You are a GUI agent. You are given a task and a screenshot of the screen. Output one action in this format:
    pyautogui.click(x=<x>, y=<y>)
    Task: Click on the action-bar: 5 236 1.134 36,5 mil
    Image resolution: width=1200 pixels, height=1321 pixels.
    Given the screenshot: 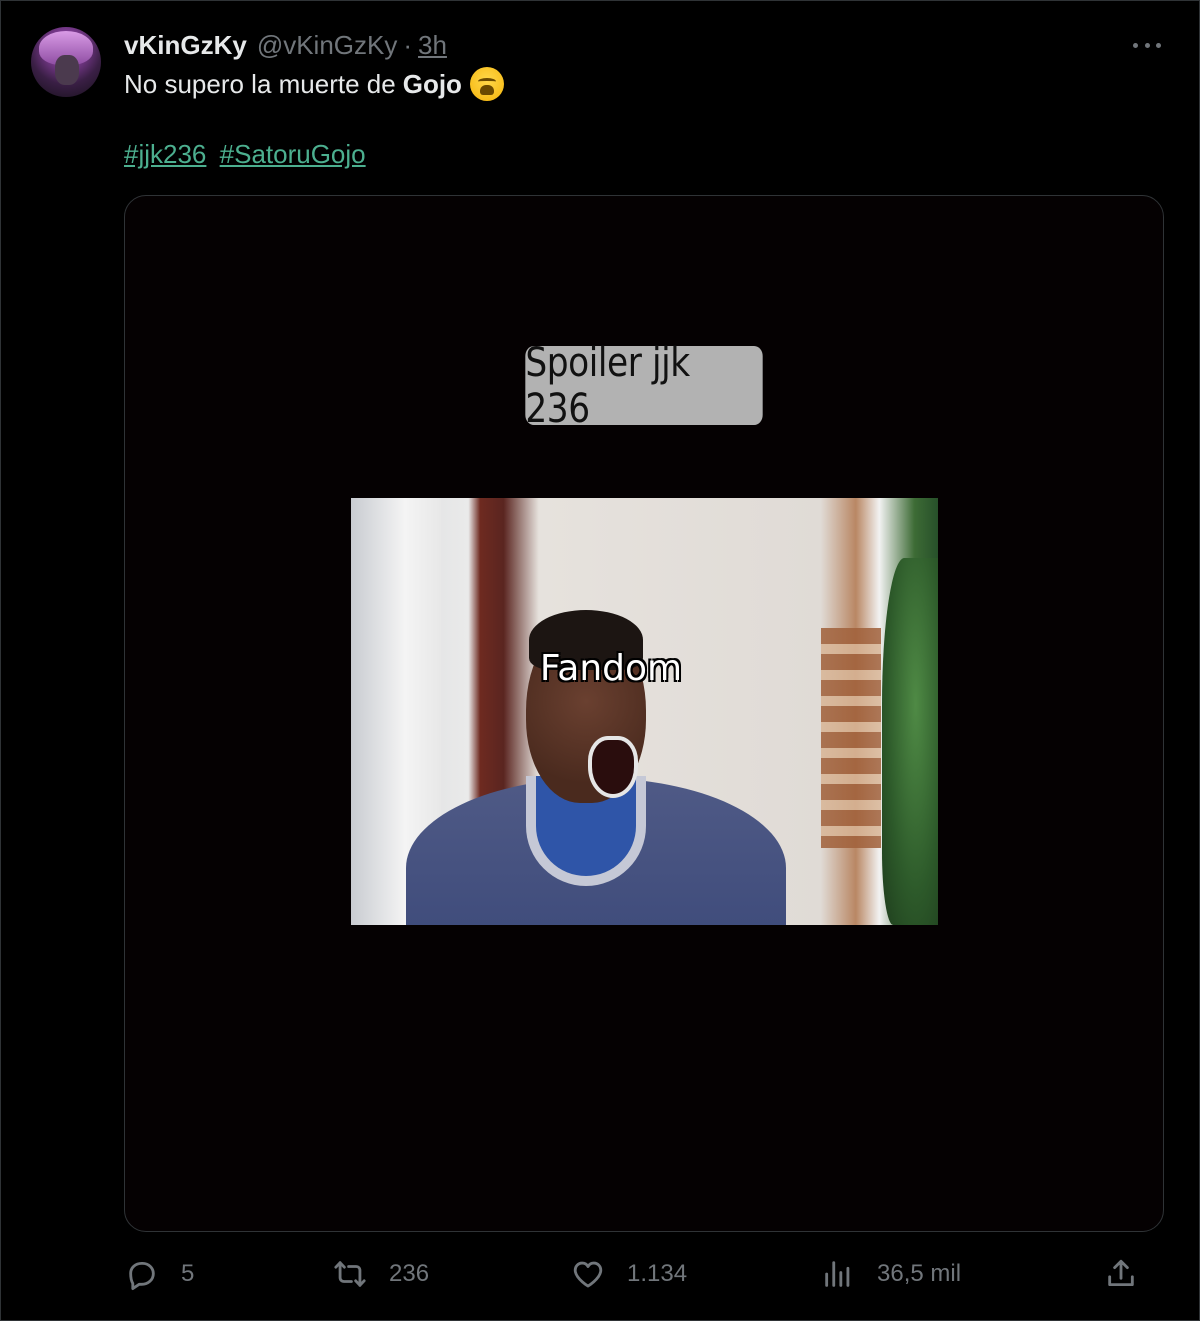 What is the action you would take?
    pyautogui.click(x=600, y=1274)
    